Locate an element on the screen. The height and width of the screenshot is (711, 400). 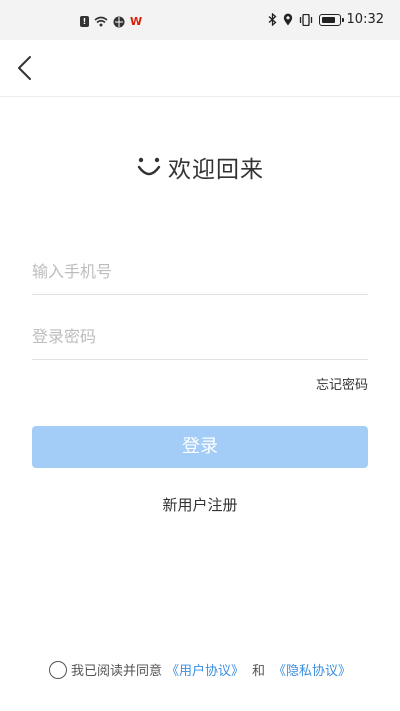
wifi-signal-icon is located at coordinates (101, 21).